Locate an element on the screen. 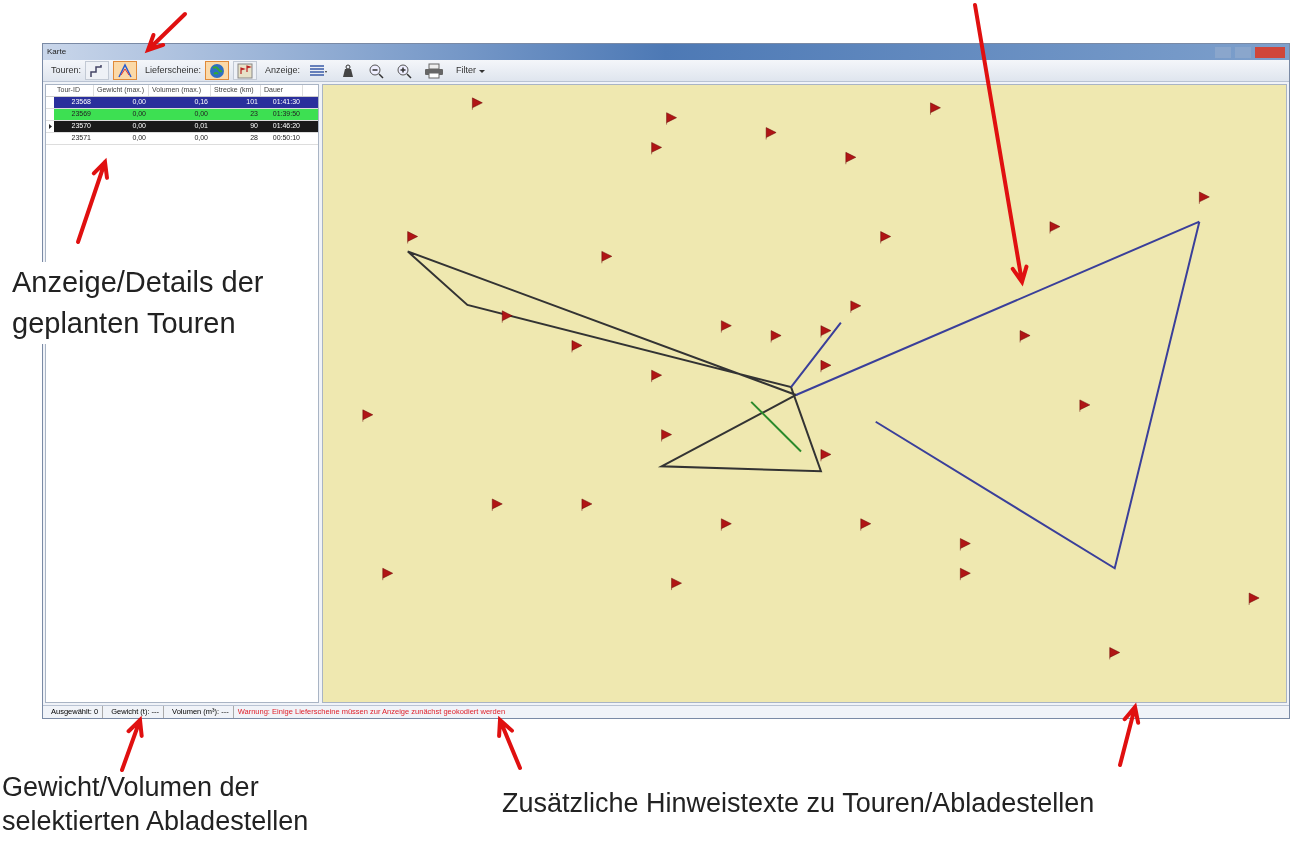  toolbar-label: Lieferscheine: is located at coordinates (173, 70).